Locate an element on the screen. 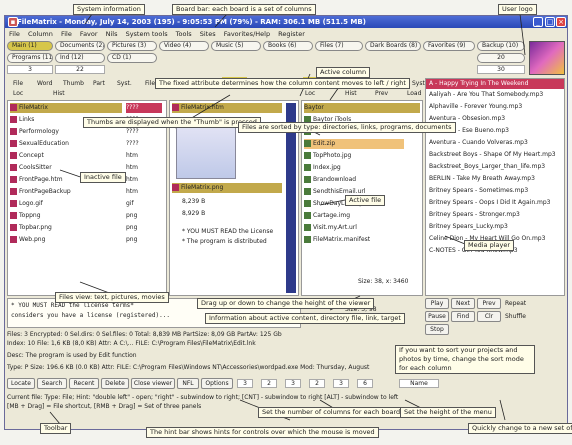 The height and width of the screenshot is (445, 572). board-tab: Favorites (9) is located at coordinates (449, 46).